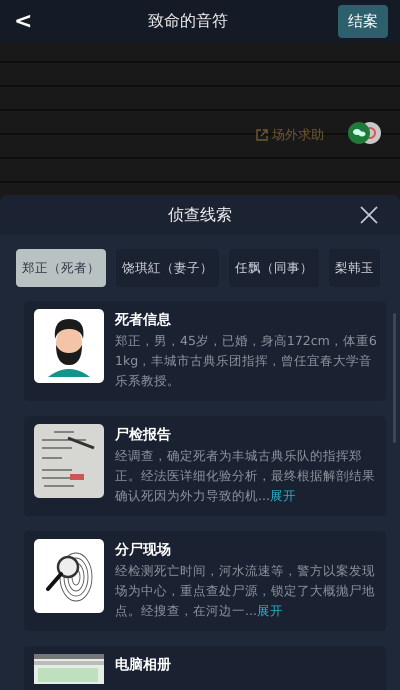 Image resolution: width=400 pixels, height=690 pixels. I want to click on suspect-tab: 饶琪紅（妻子）, so click(167, 268).